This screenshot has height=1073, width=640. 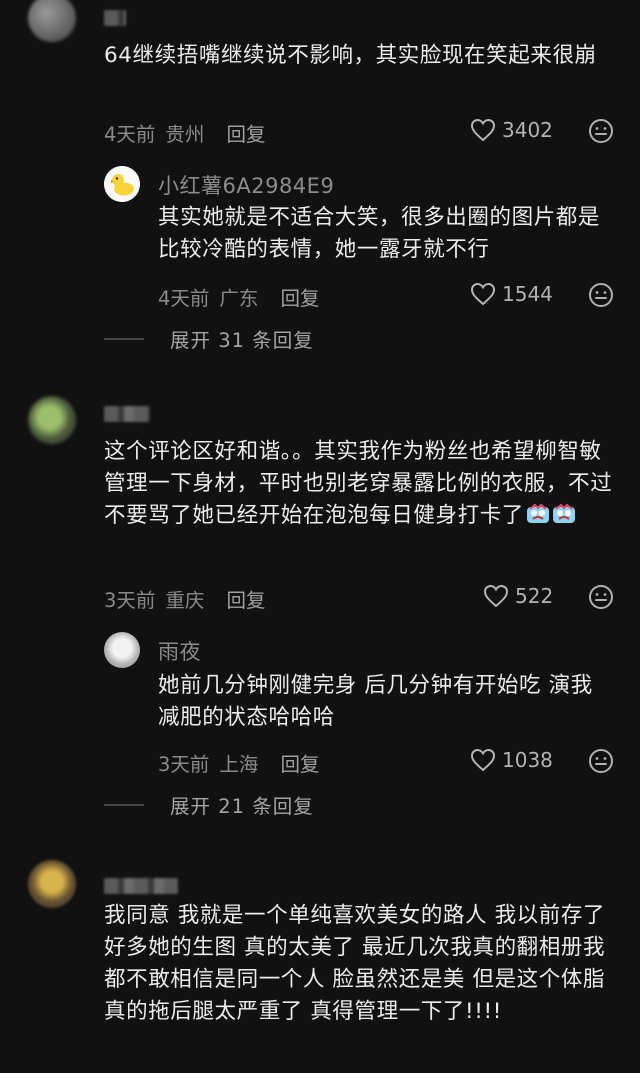 I want to click on like-count: 3402, so click(x=527, y=130).